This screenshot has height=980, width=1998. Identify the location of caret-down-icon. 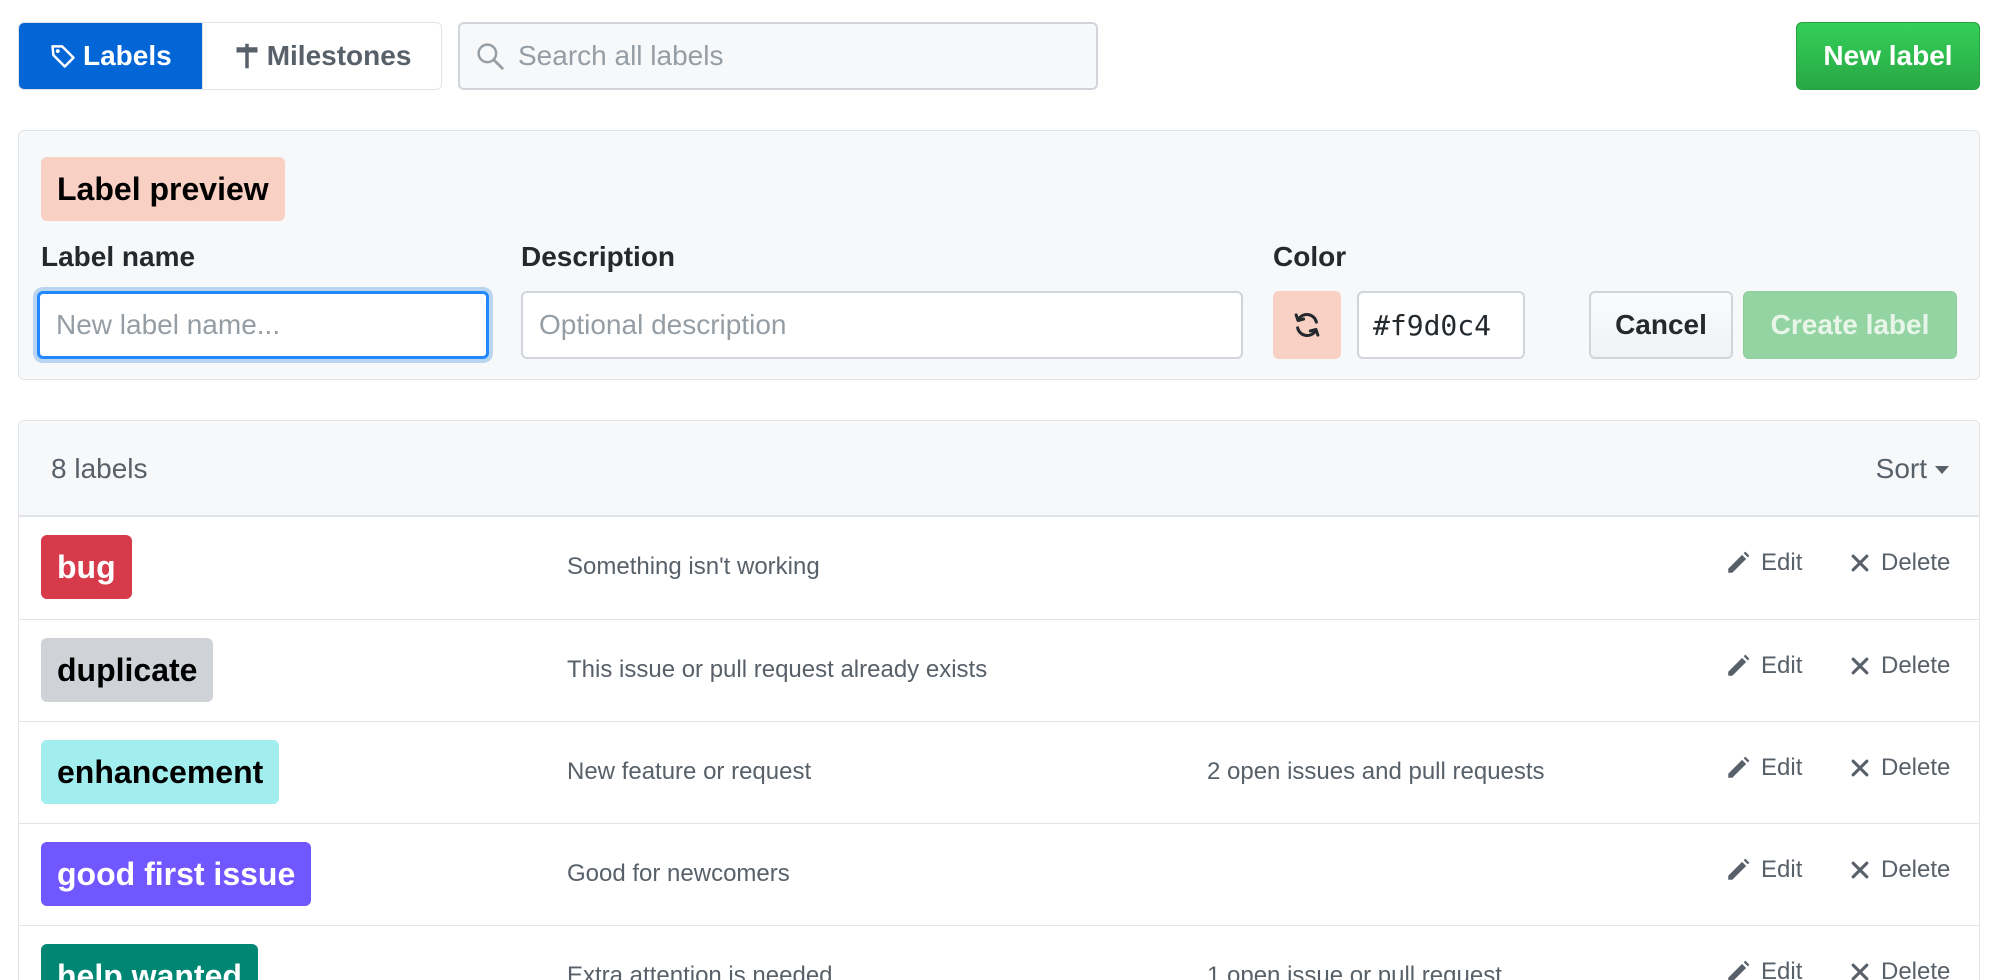
(1942, 470).